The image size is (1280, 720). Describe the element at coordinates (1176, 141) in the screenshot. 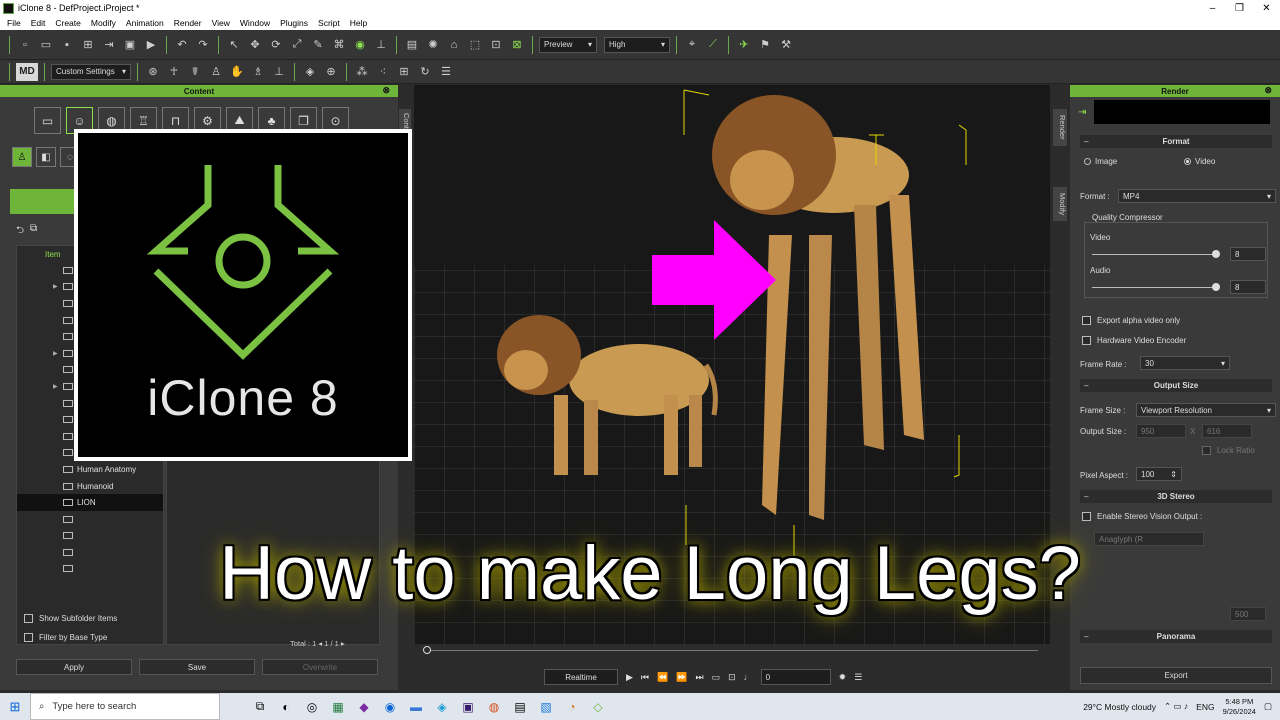

I see `format-section-header: – Format` at that location.